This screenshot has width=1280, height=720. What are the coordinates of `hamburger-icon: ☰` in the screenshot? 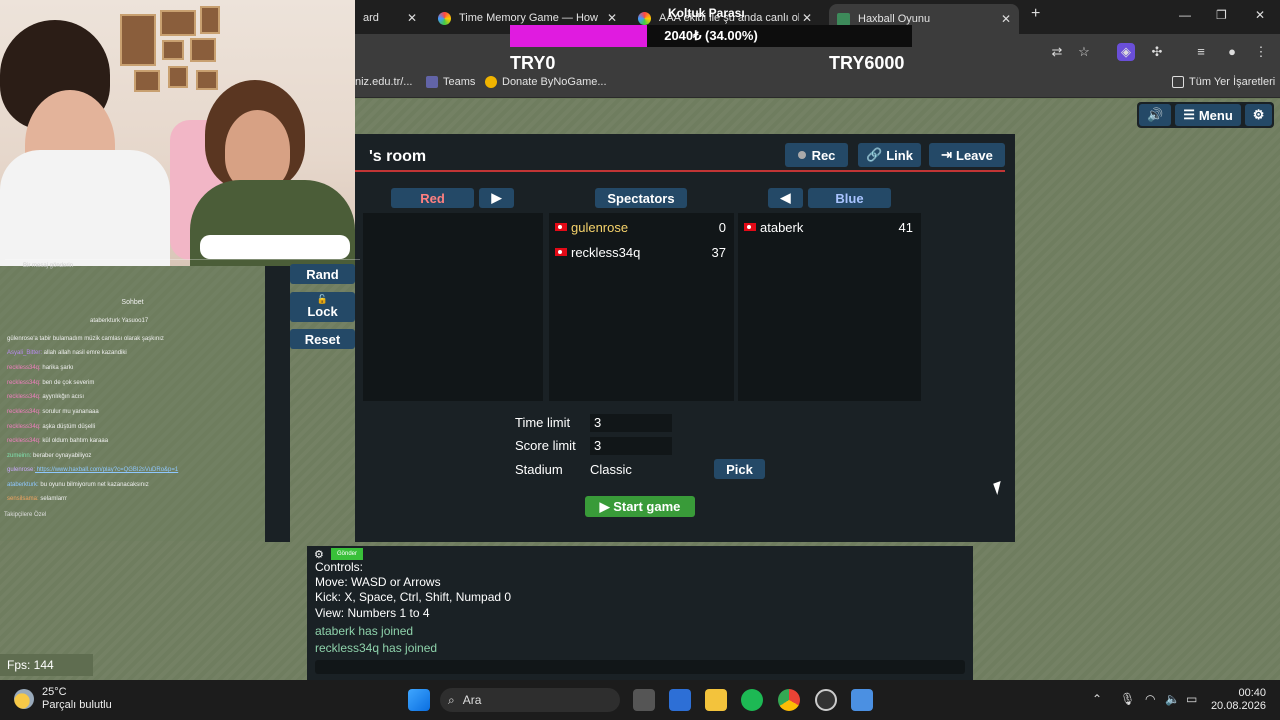 It's located at (1189, 114).